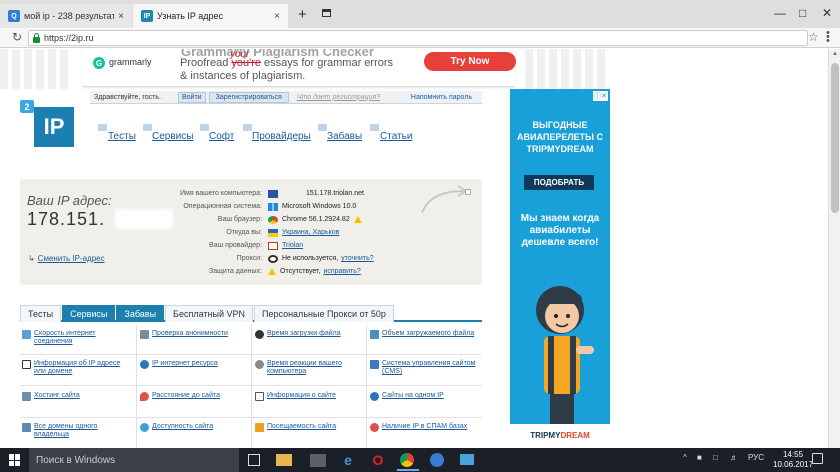 The width and height of the screenshot is (840, 472). I want to click on maximize-button: □, so click(802, 13).